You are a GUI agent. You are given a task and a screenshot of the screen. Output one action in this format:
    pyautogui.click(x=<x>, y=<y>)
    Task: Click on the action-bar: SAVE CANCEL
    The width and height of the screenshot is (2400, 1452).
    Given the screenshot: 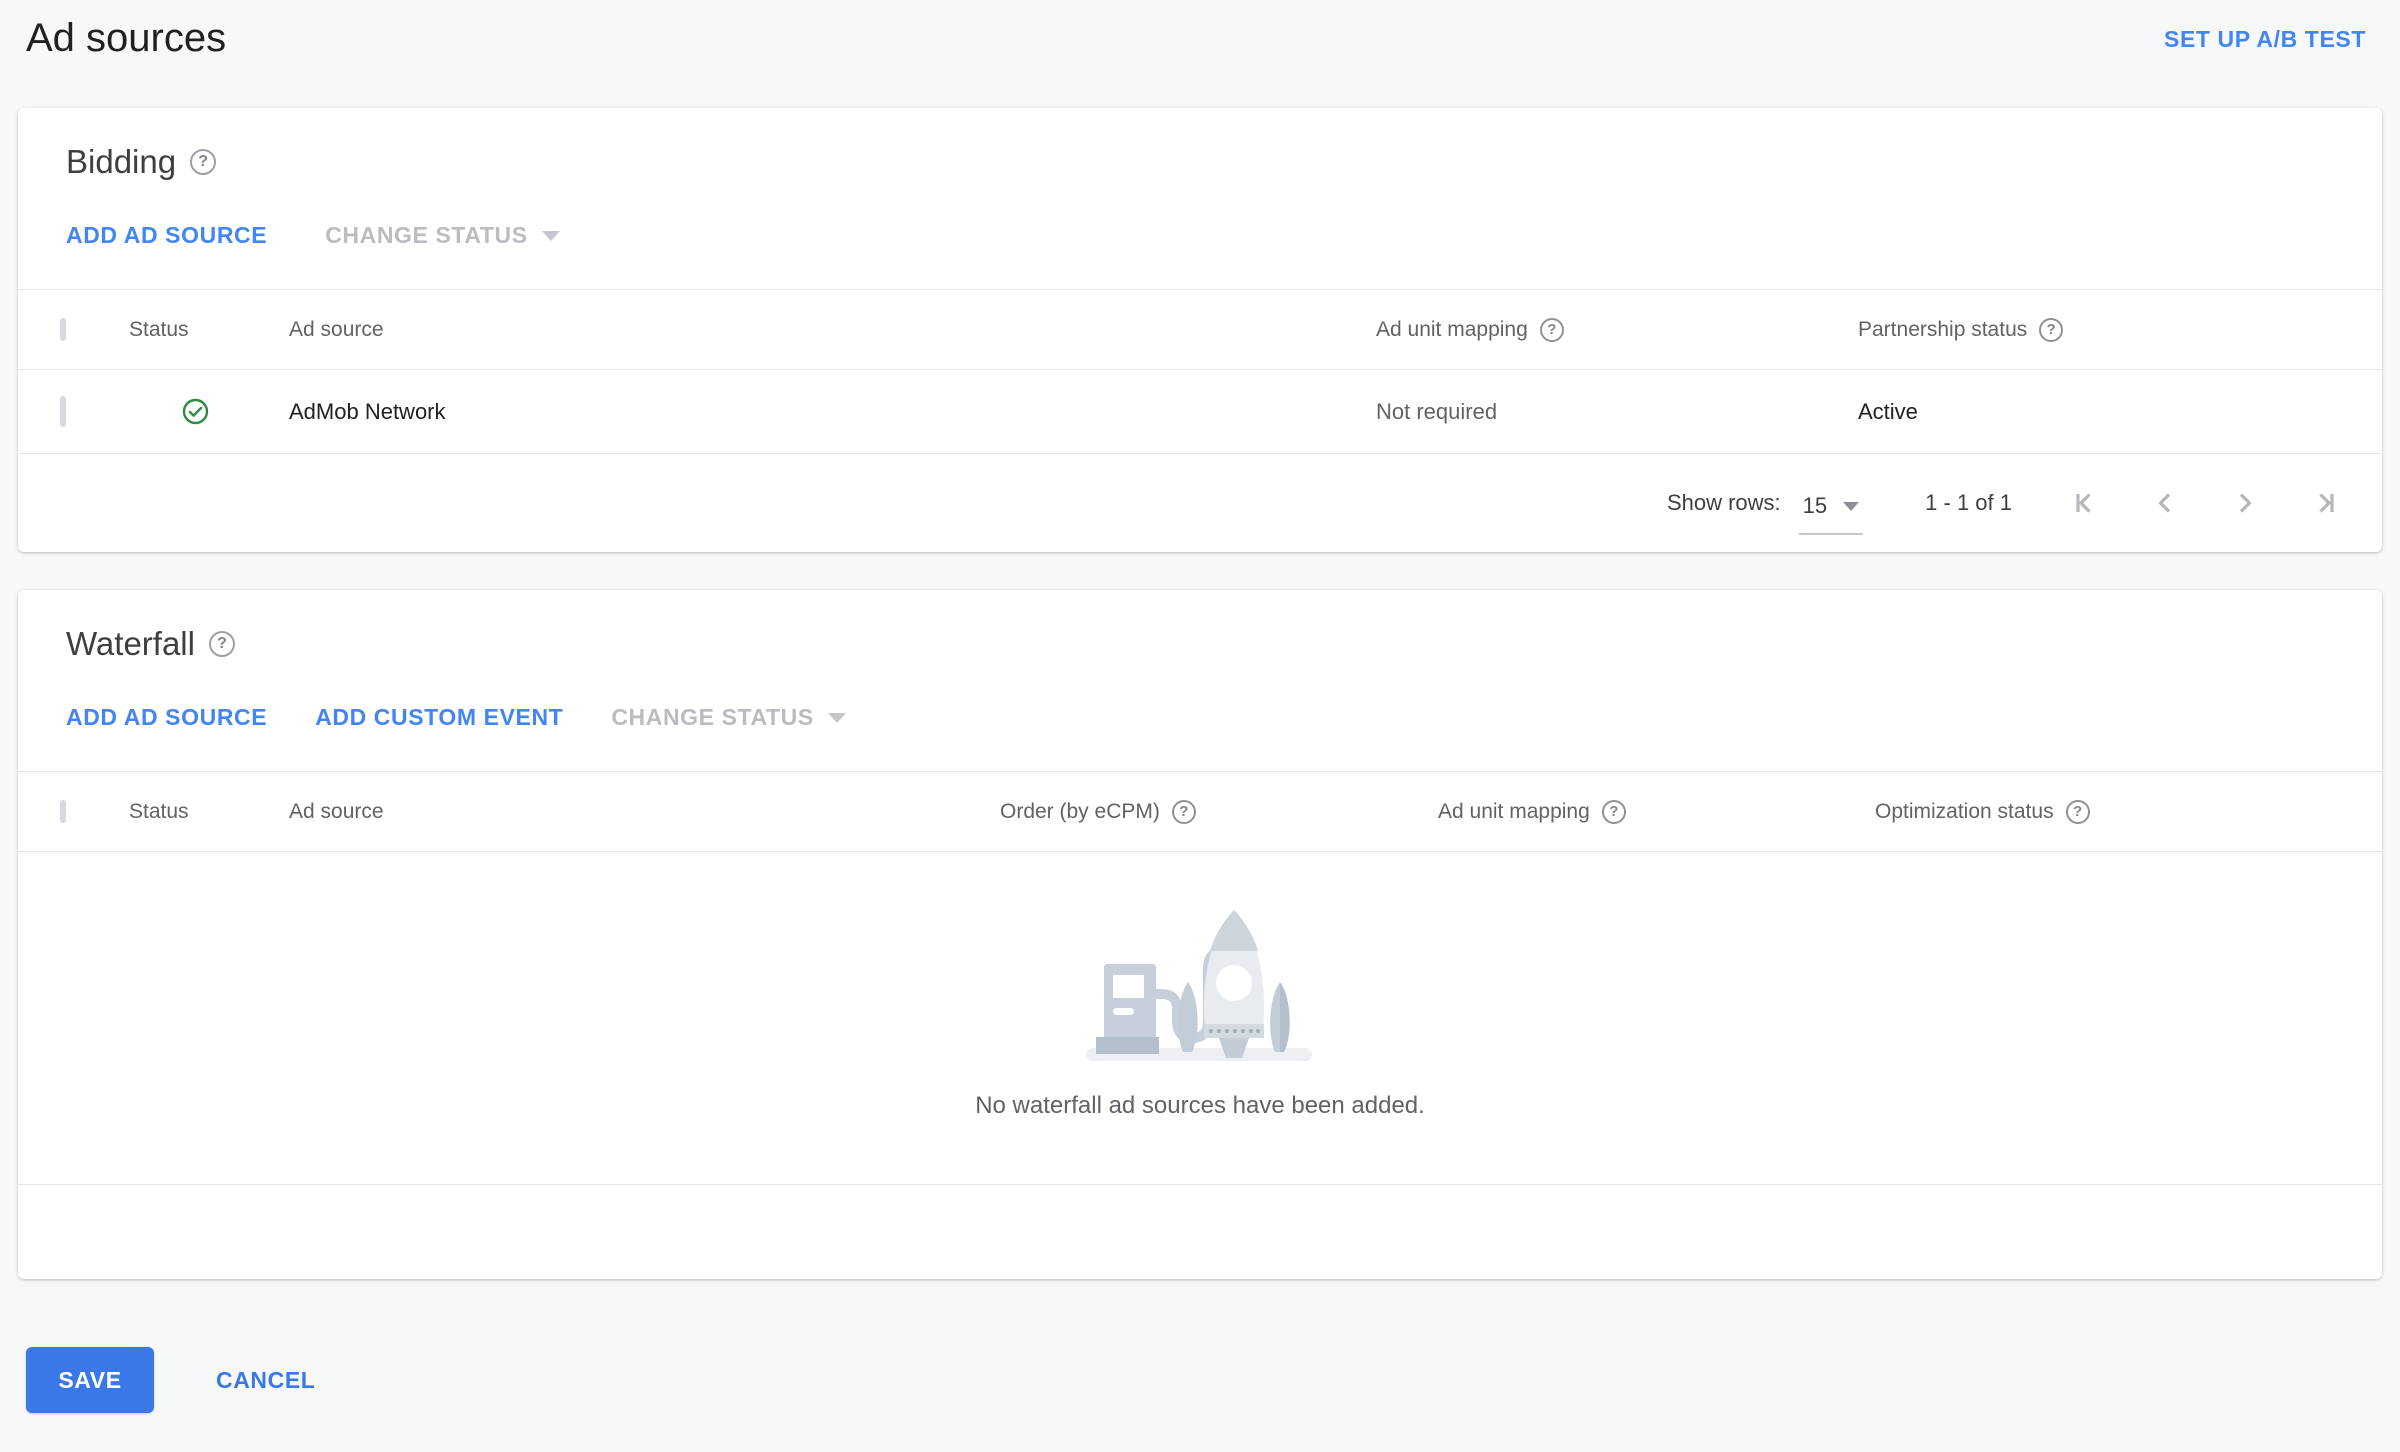 What is the action you would take?
    pyautogui.click(x=1213, y=1380)
    